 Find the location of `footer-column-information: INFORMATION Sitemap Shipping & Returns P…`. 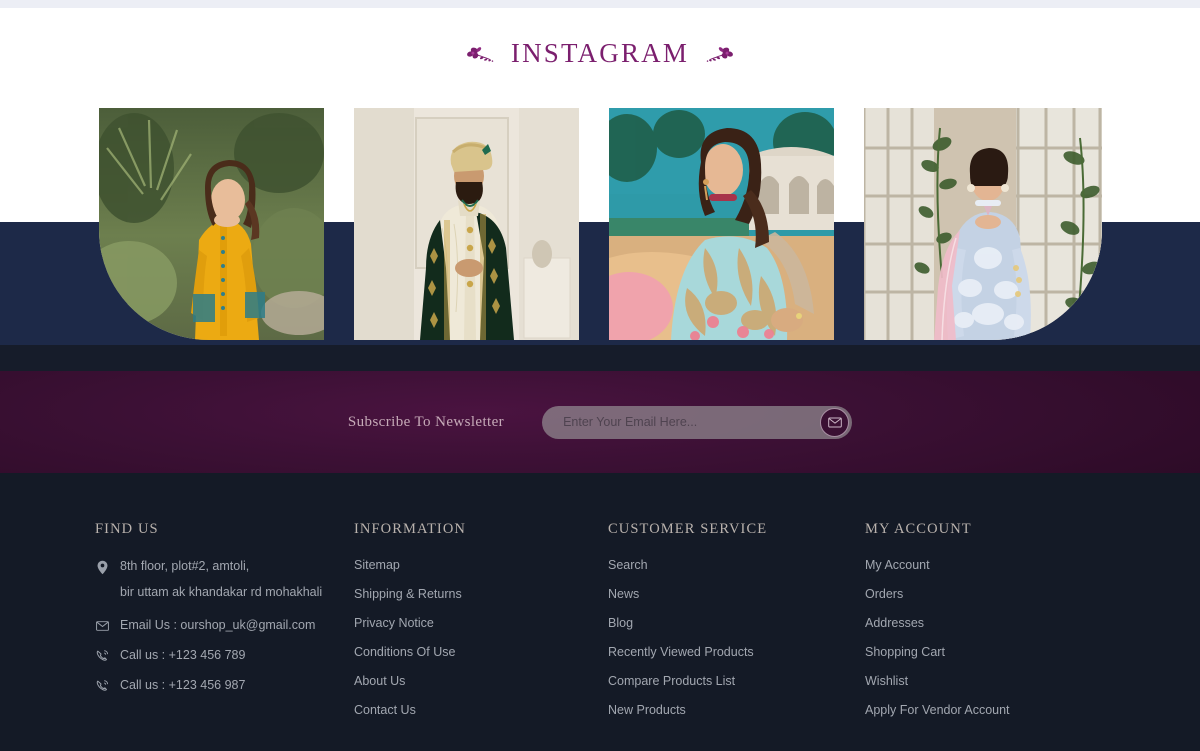

footer-column-information: INFORMATION Sitemap Shipping & Returns P… is located at coordinates (474, 626).